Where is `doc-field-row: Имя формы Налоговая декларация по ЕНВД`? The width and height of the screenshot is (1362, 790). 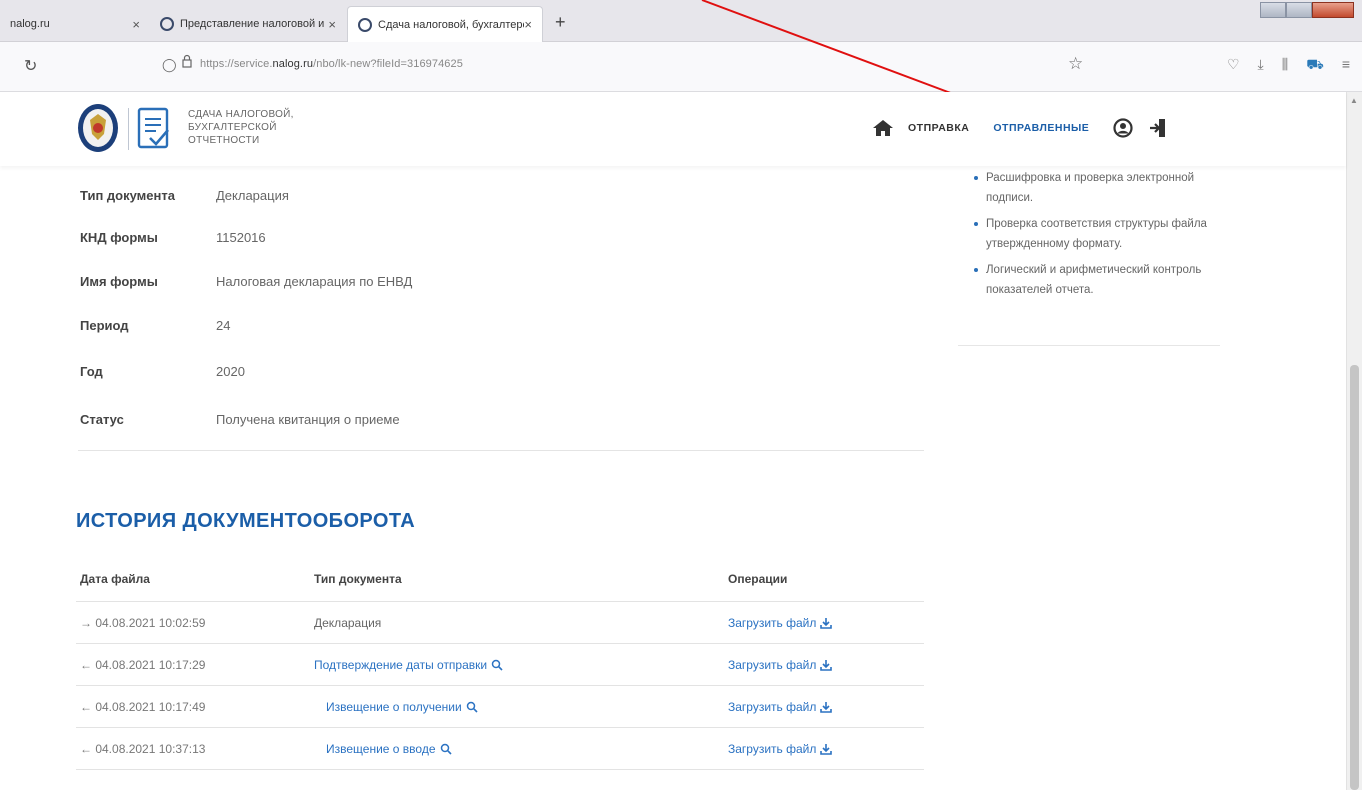 doc-field-row: Имя формы Налоговая декларация по ЕНВД is located at coordinates (246, 281).